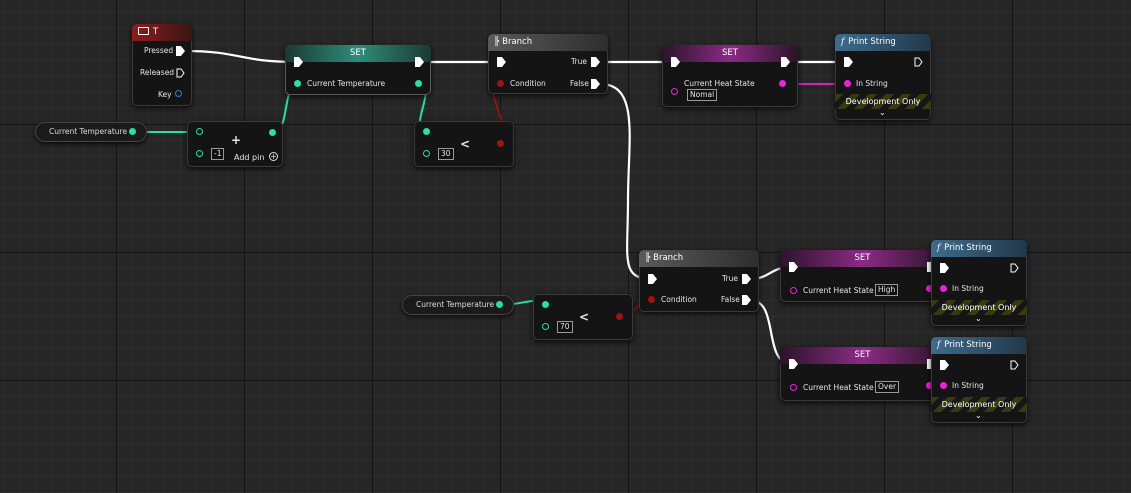 The height and width of the screenshot is (493, 1131). Describe the element at coordinates (180, 73) in the screenshot. I see `released-exec-pin` at that location.